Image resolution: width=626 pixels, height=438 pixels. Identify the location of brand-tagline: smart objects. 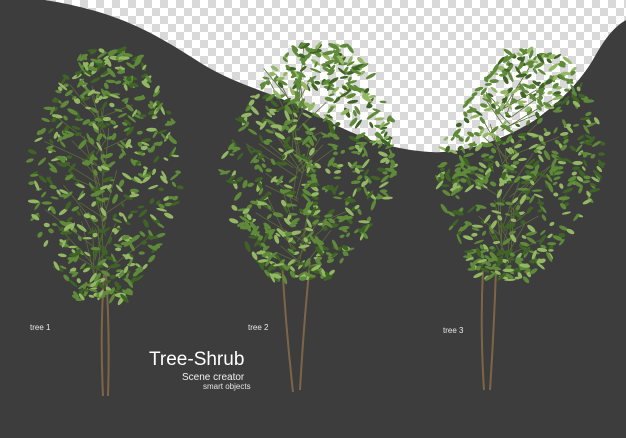
(227, 386).